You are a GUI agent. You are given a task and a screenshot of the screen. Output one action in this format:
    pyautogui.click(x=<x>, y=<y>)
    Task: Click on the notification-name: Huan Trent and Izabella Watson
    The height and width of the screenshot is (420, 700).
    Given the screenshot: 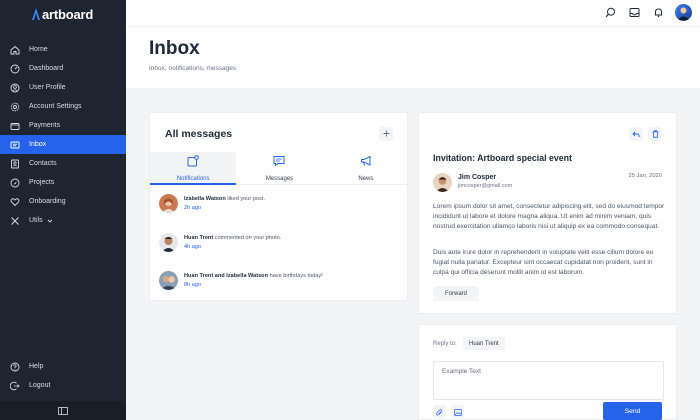 What is the action you would take?
    pyautogui.click(x=226, y=276)
    